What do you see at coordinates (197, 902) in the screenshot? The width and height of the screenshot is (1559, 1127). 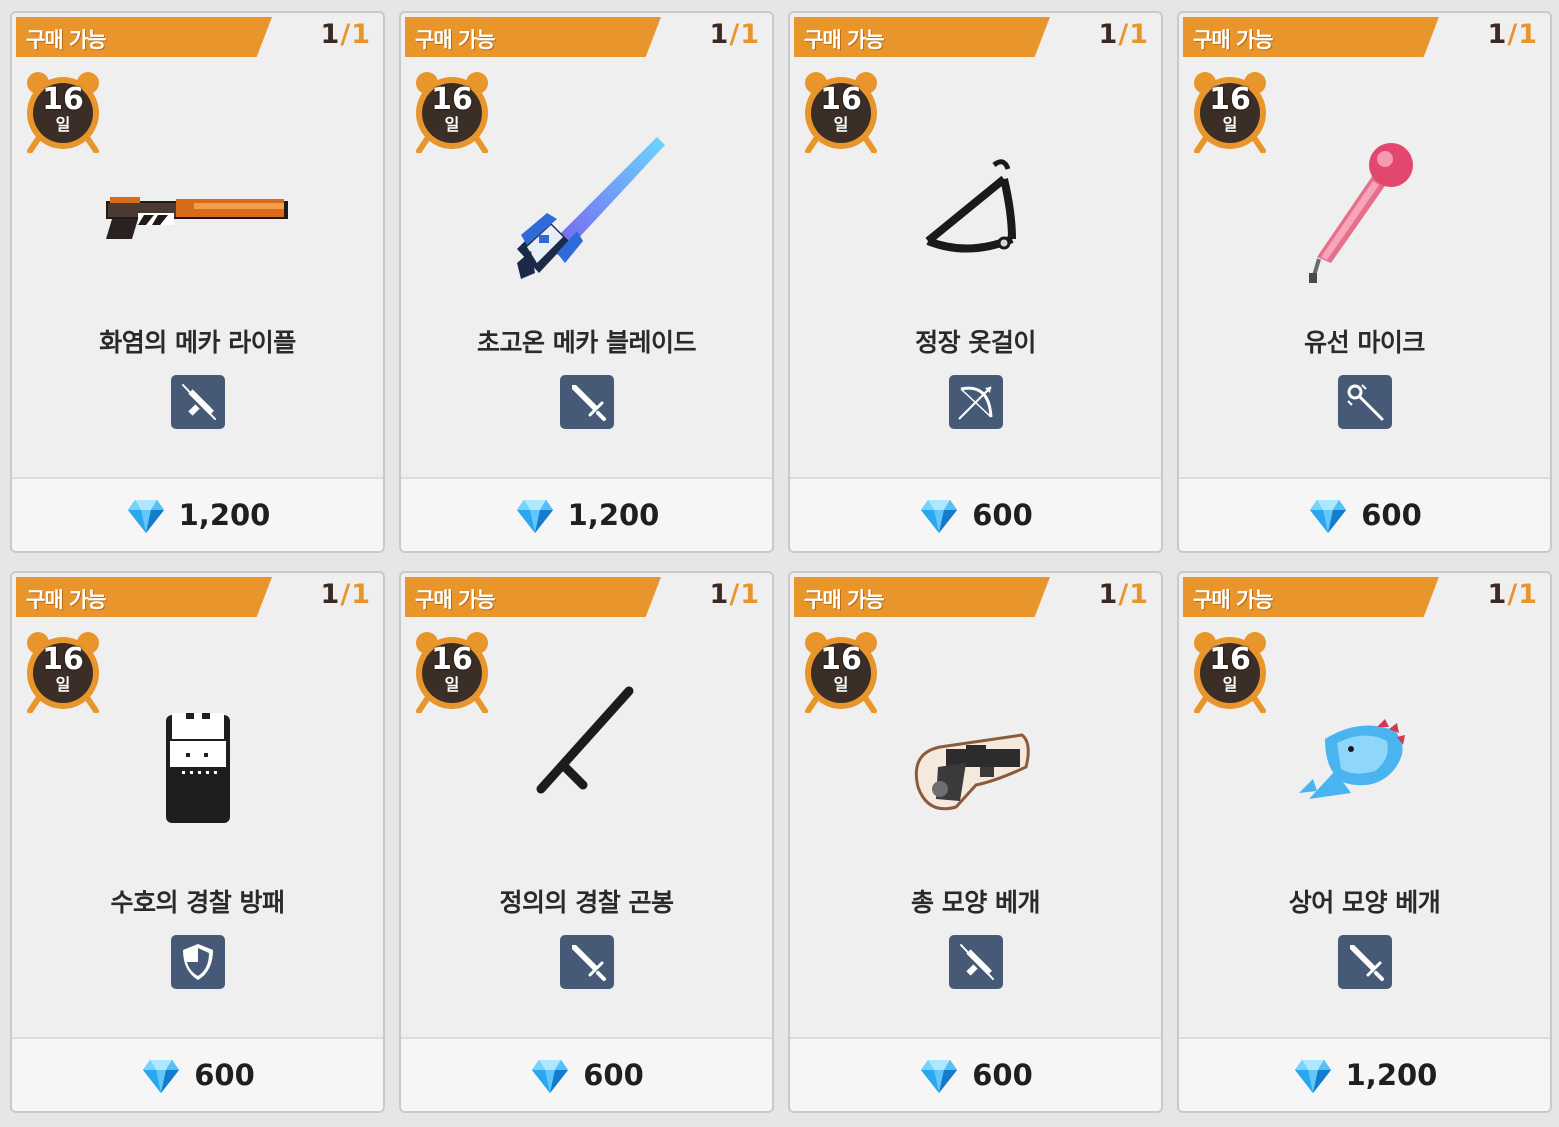 I see `item-name: 수호의 경찰 방패` at bounding box center [197, 902].